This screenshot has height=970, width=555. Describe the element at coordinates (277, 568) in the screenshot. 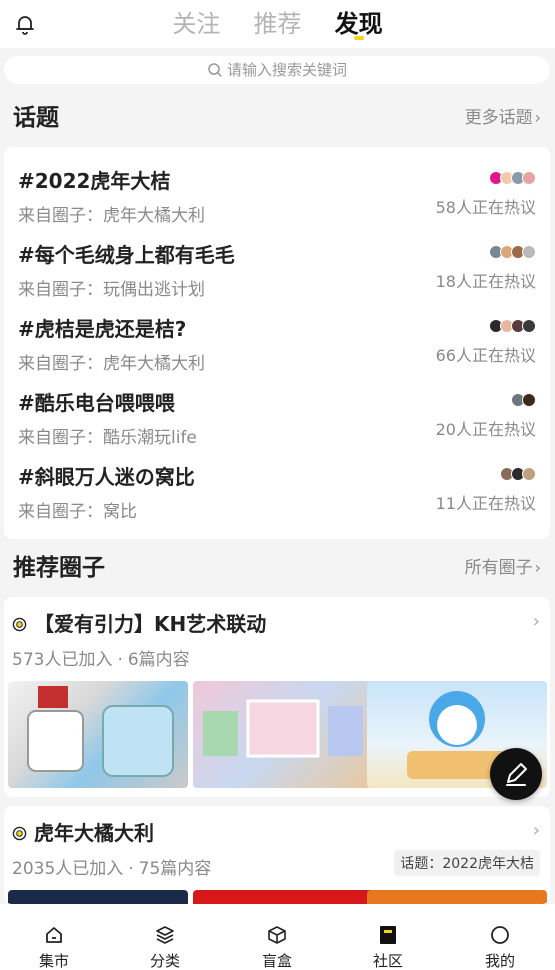

I see `circles-section-header: 推荐圈子 所有圈子 ›` at that location.